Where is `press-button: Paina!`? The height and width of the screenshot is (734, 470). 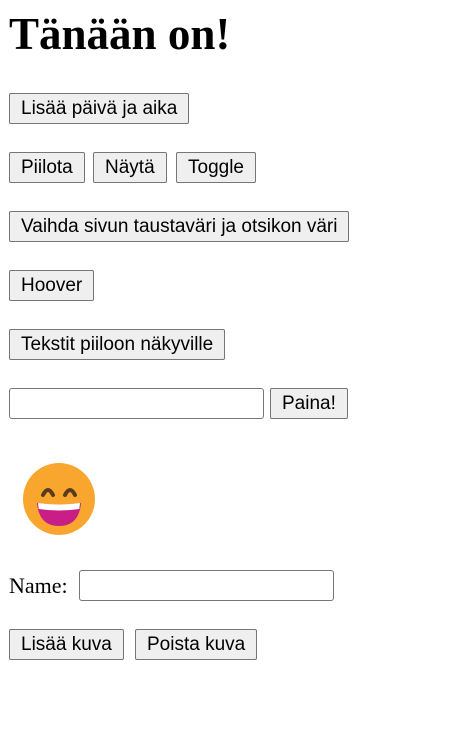
press-button: Paina! is located at coordinates (309, 403).